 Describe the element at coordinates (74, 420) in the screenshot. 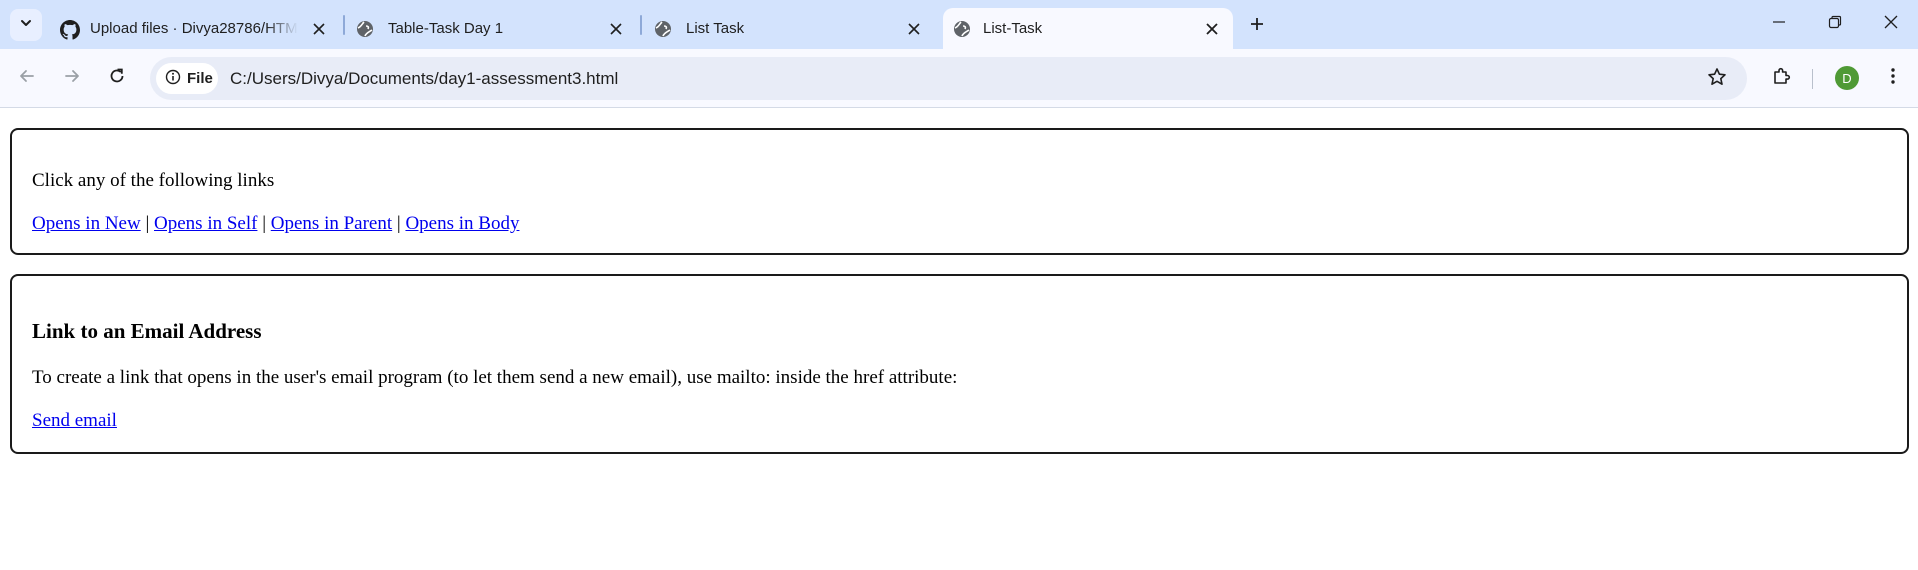

I see `send-email-link: Send email` at that location.